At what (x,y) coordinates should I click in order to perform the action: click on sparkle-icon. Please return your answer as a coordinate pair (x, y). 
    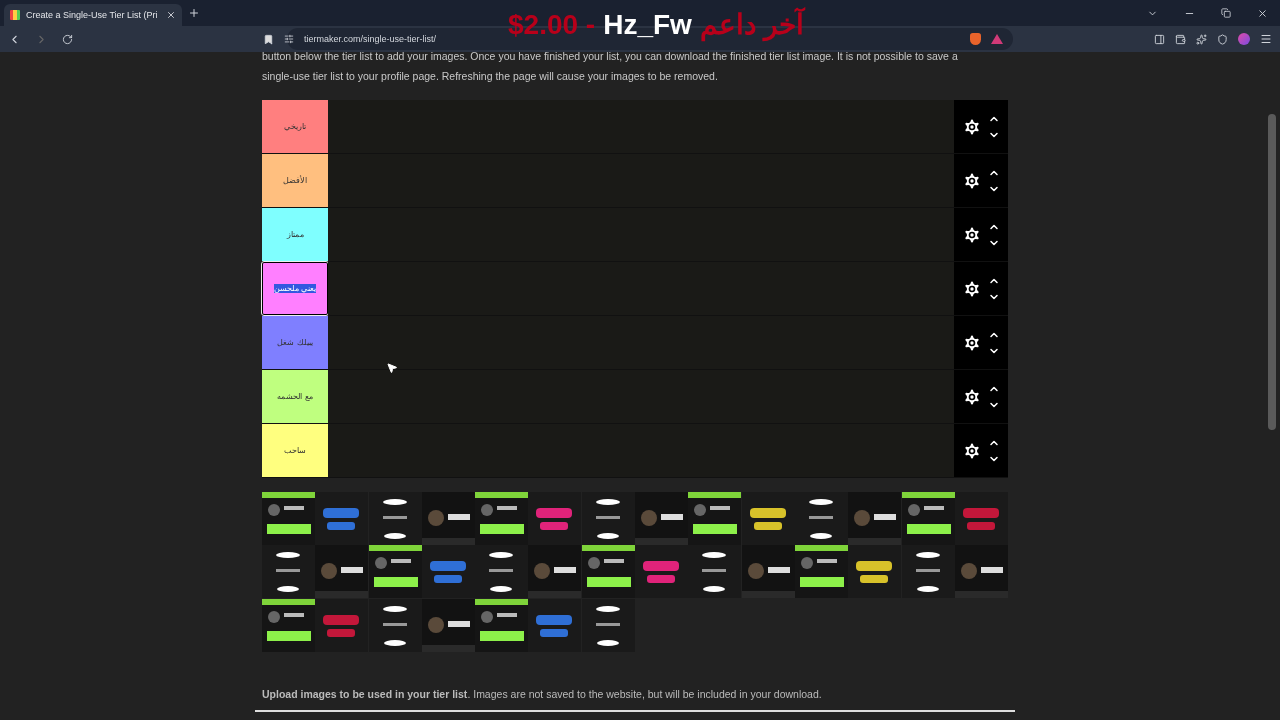
    Looking at the image, I should click on (1201, 39).